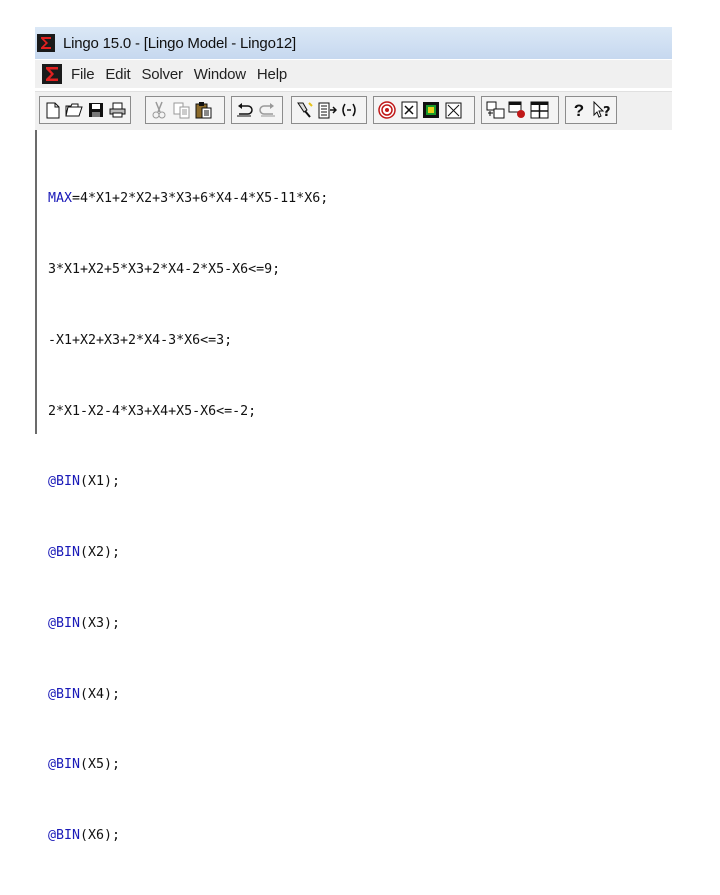 This screenshot has height=895, width=720. I want to click on clipboard-toolbar-group, so click(185, 110).